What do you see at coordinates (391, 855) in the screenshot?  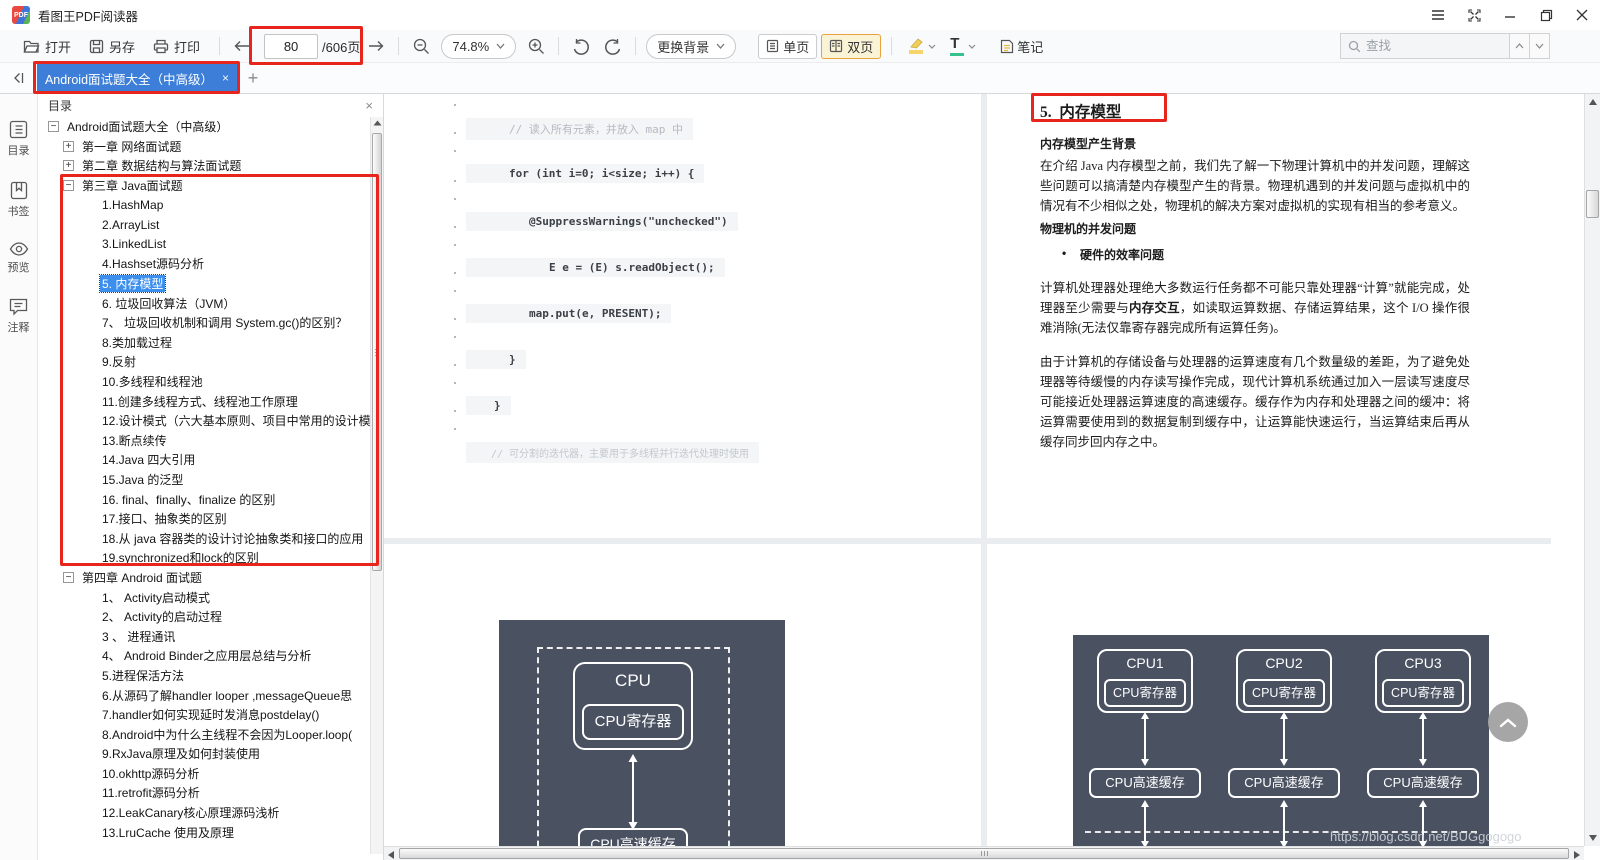 I see `scroll-left-icon` at bounding box center [391, 855].